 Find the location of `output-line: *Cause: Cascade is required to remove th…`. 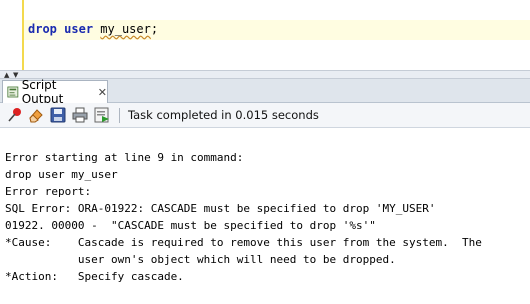

output-line: *Cause: Cascade is required to remove th… is located at coordinates (243, 242).